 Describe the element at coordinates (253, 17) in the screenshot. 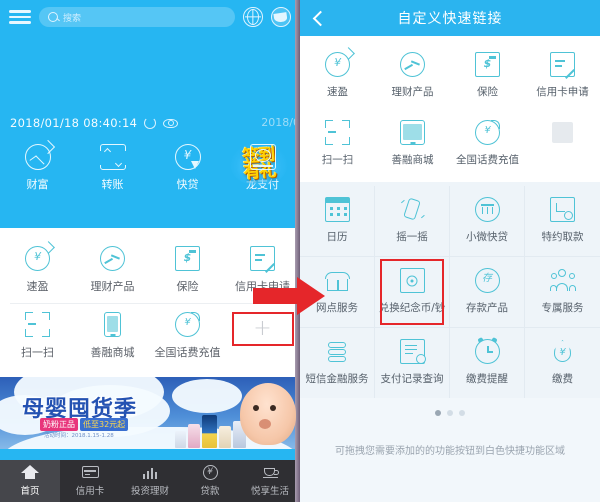

I see `globe-icon` at that location.